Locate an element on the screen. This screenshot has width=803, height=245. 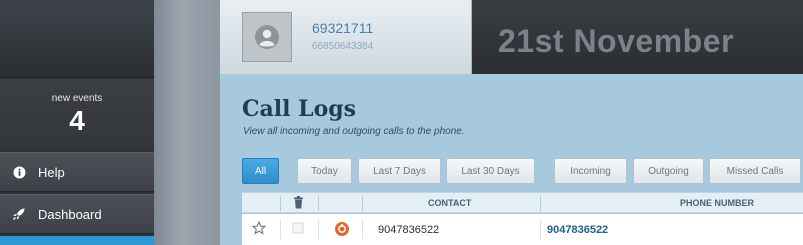
filter-incoming-button: Incoming is located at coordinates (590, 171).